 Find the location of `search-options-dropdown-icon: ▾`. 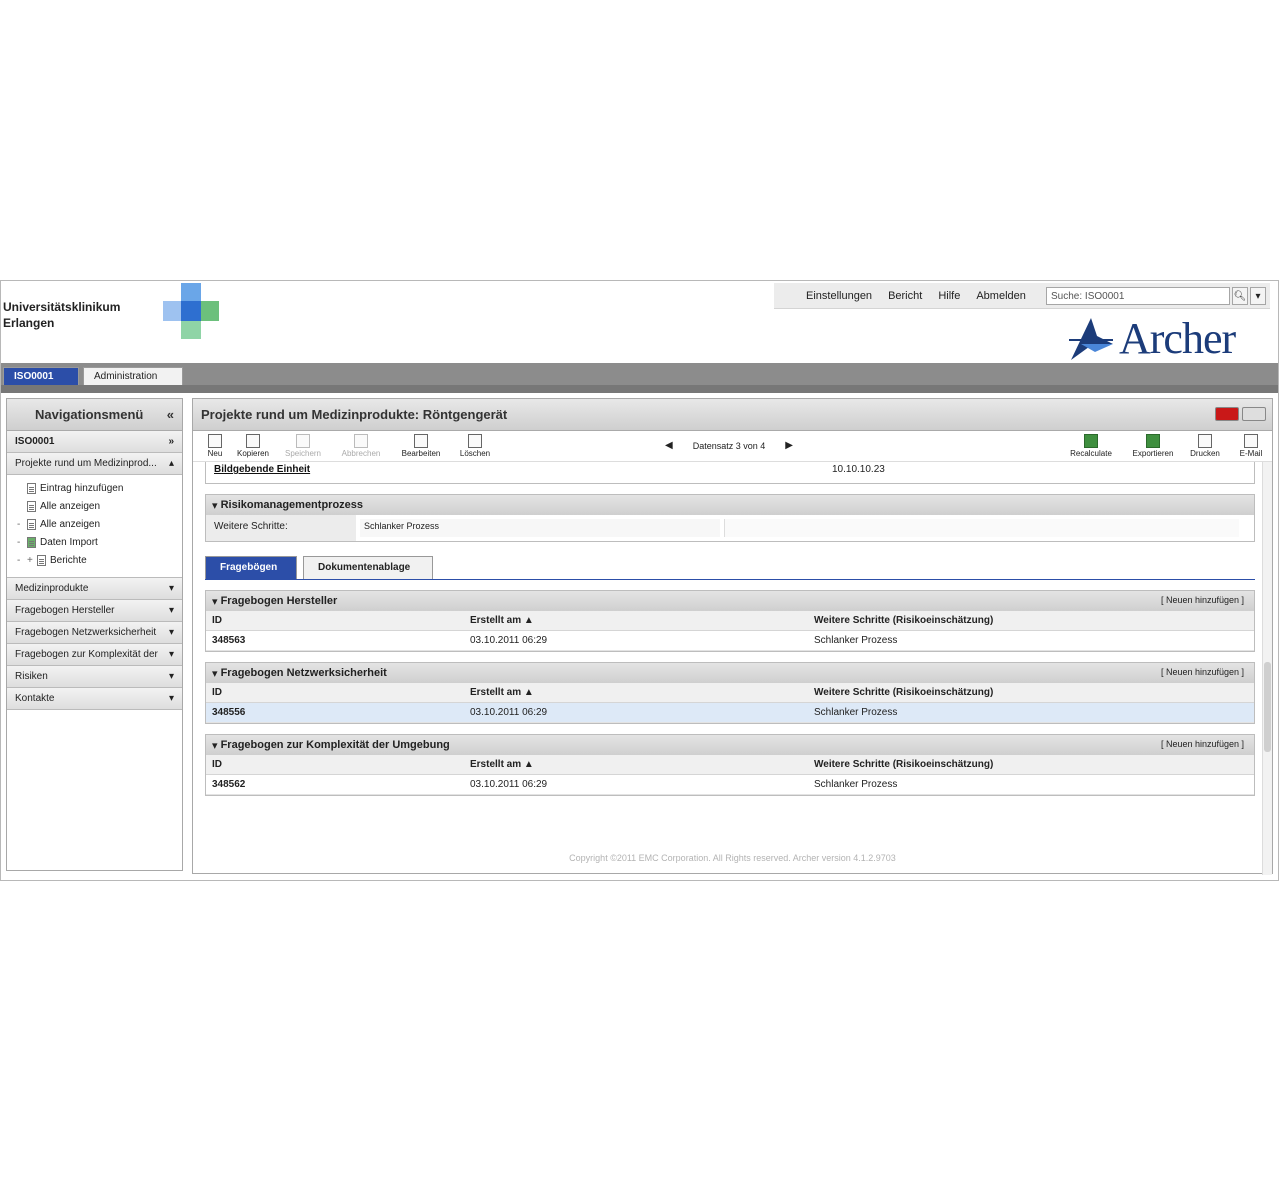

search-options-dropdown-icon: ▾ is located at coordinates (1258, 296).